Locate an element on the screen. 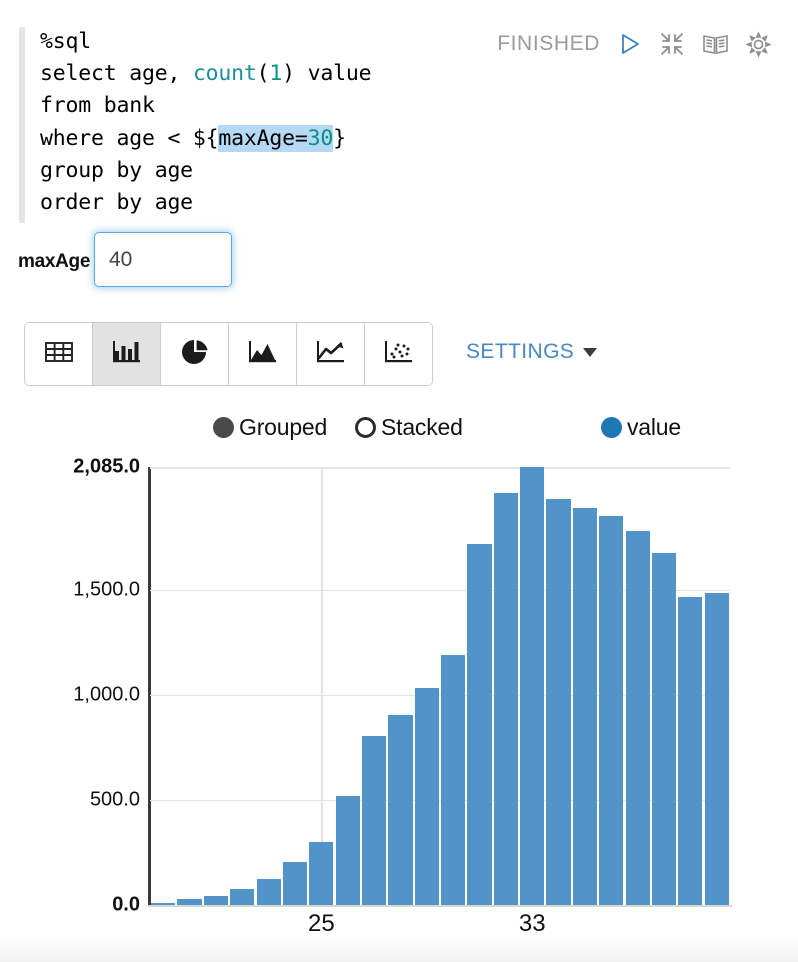 The image size is (798, 962). table-icon is located at coordinates (59, 354).